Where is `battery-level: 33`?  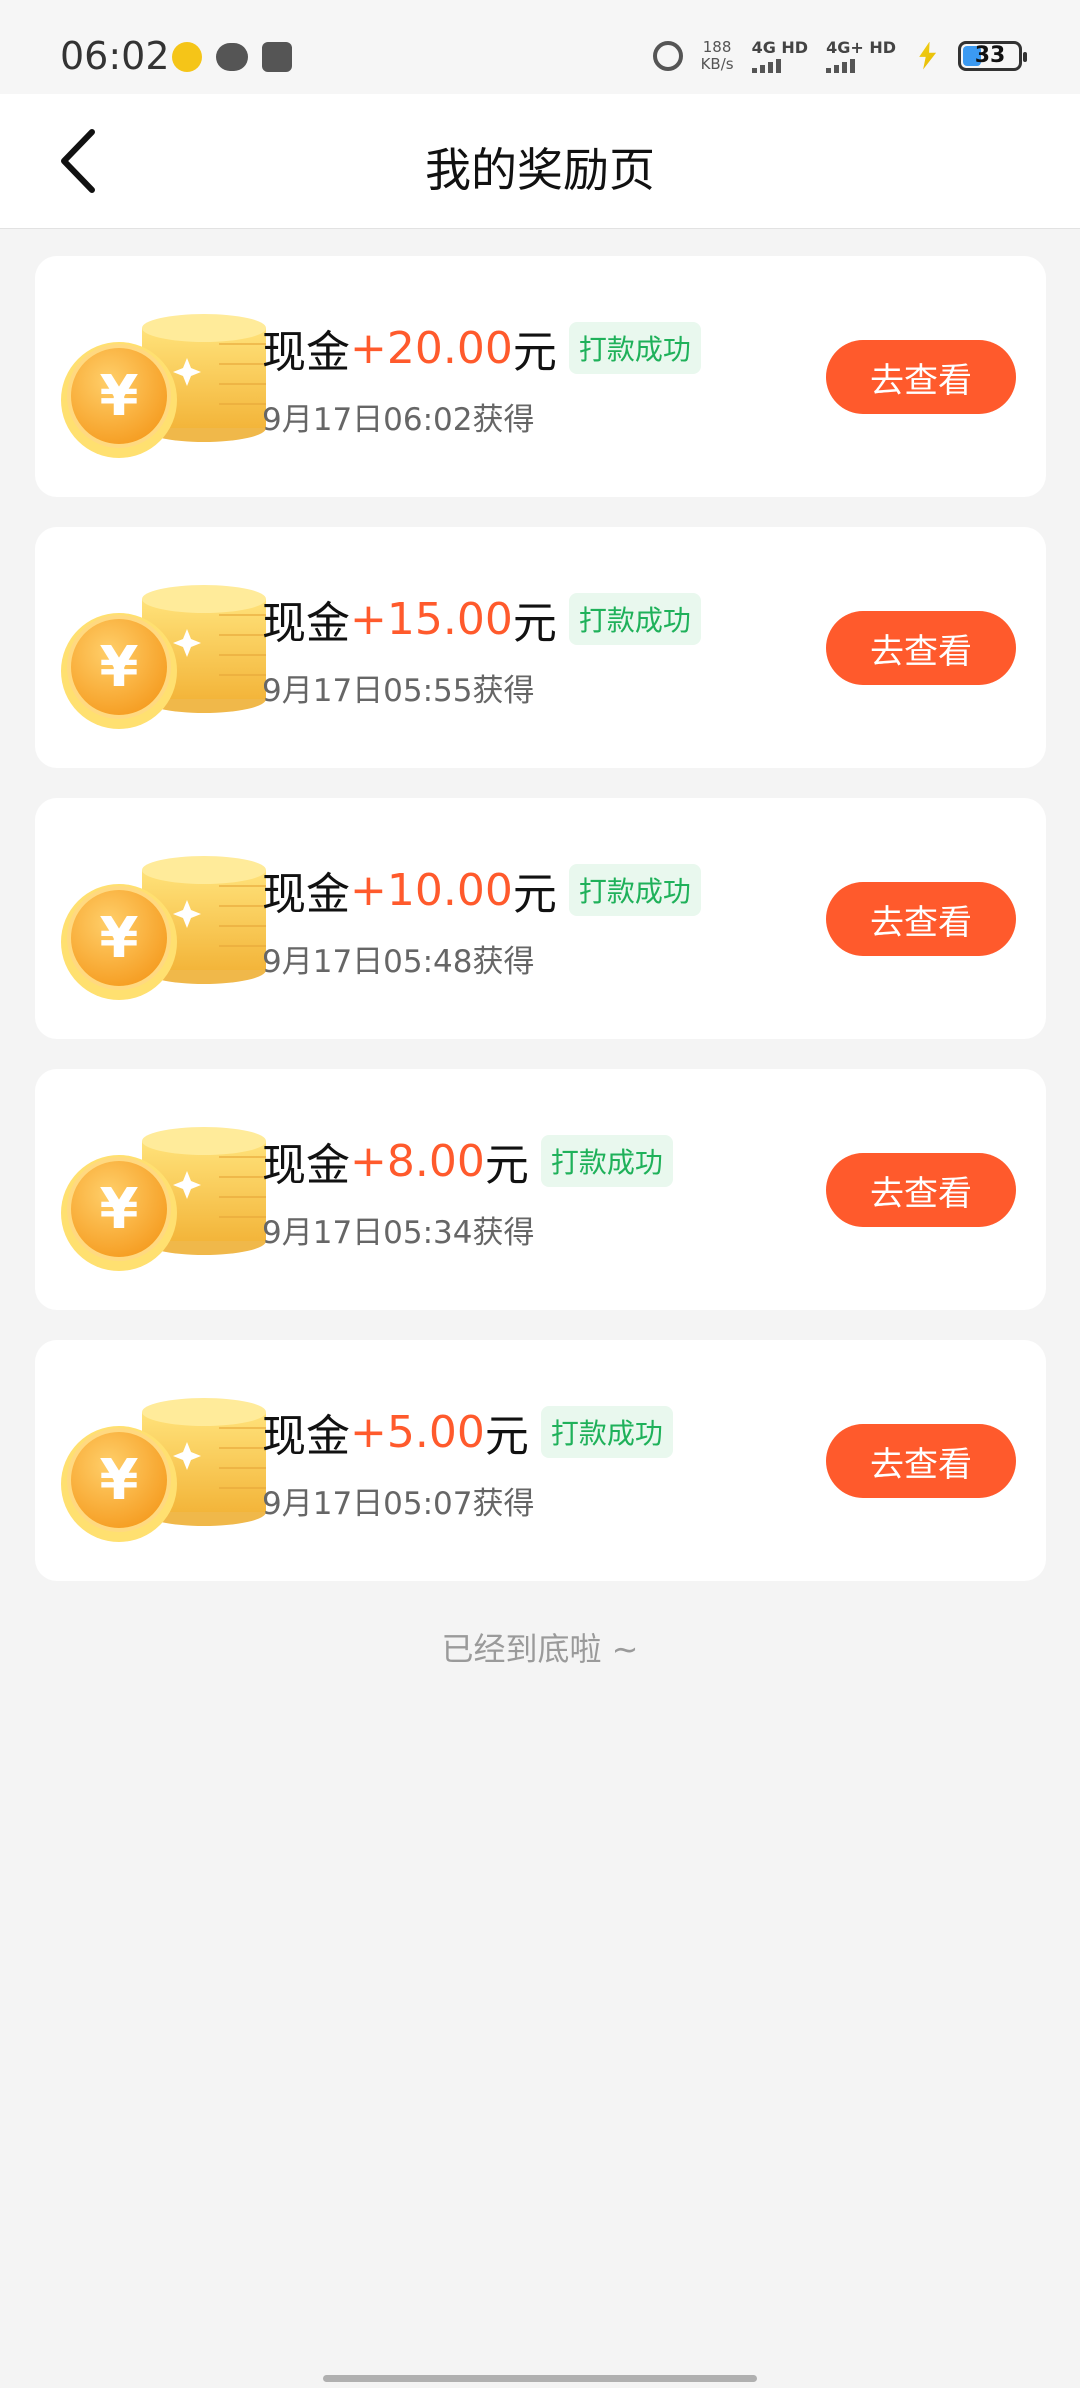 battery-level: 33 is located at coordinates (990, 55).